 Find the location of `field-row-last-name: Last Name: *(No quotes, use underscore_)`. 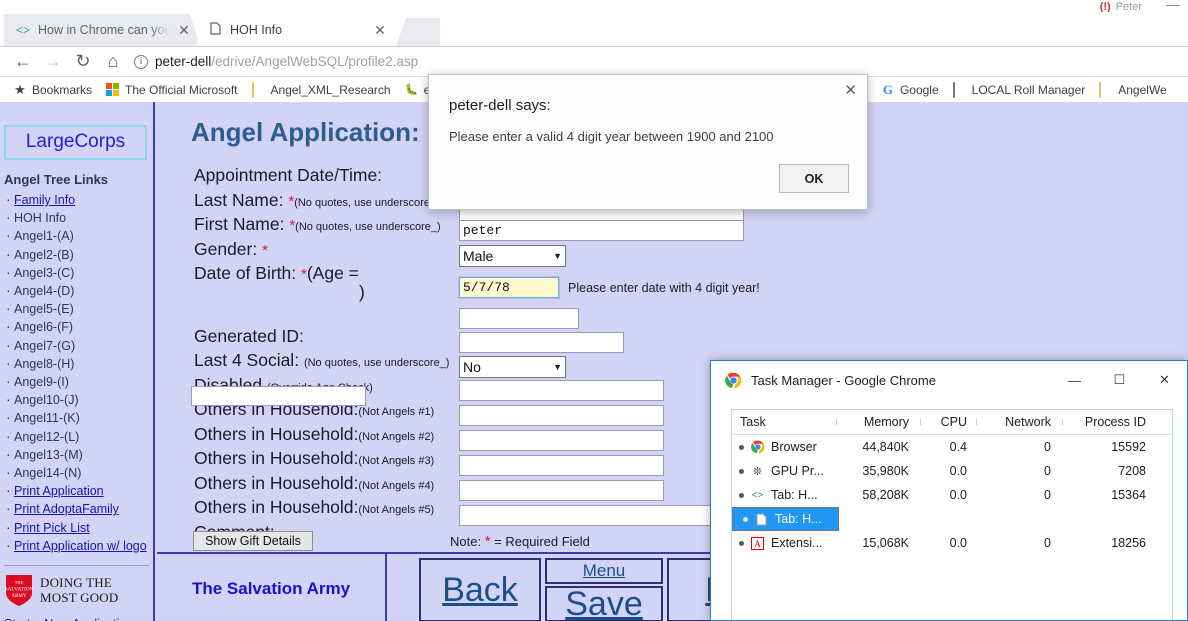

field-row-last-name: Last Name: *(No quotes, use underscore_) is located at coordinates (317, 199).